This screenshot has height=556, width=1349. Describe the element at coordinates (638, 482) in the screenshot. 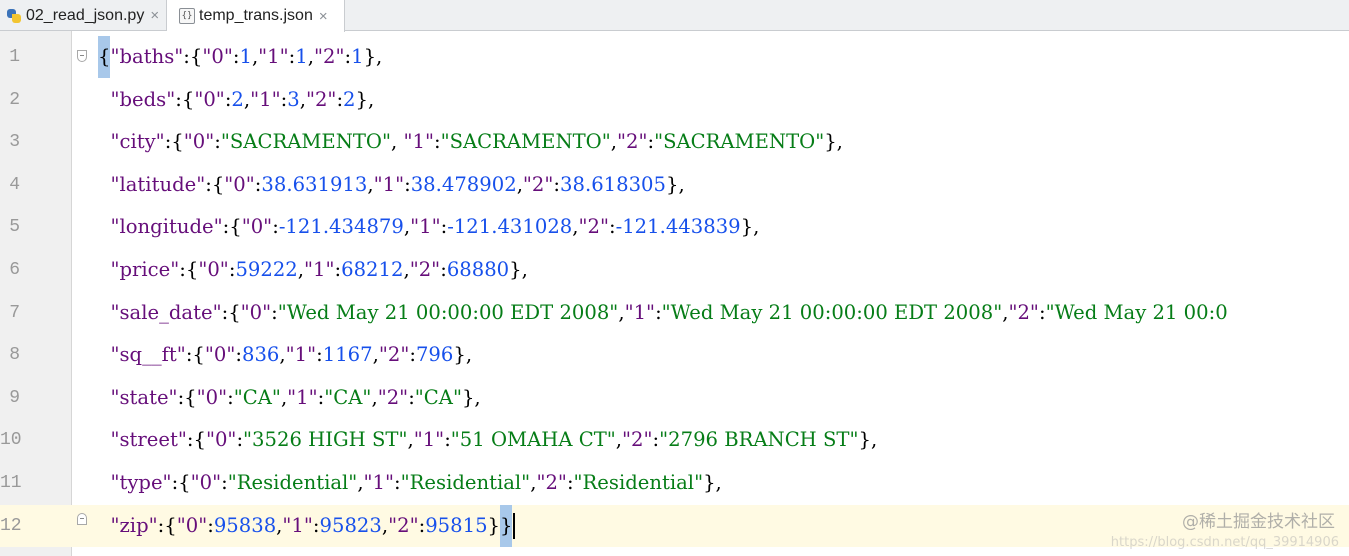

I see `json-string: "Residential"` at that location.